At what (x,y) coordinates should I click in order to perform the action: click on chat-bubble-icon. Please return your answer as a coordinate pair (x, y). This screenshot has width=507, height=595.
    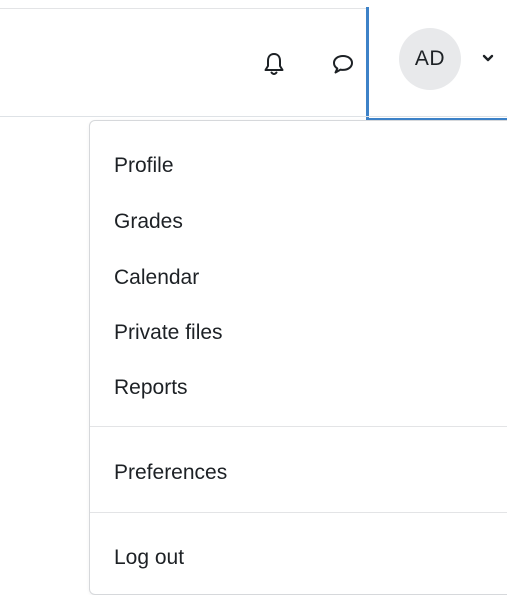
    Looking at the image, I should click on (343, 64).